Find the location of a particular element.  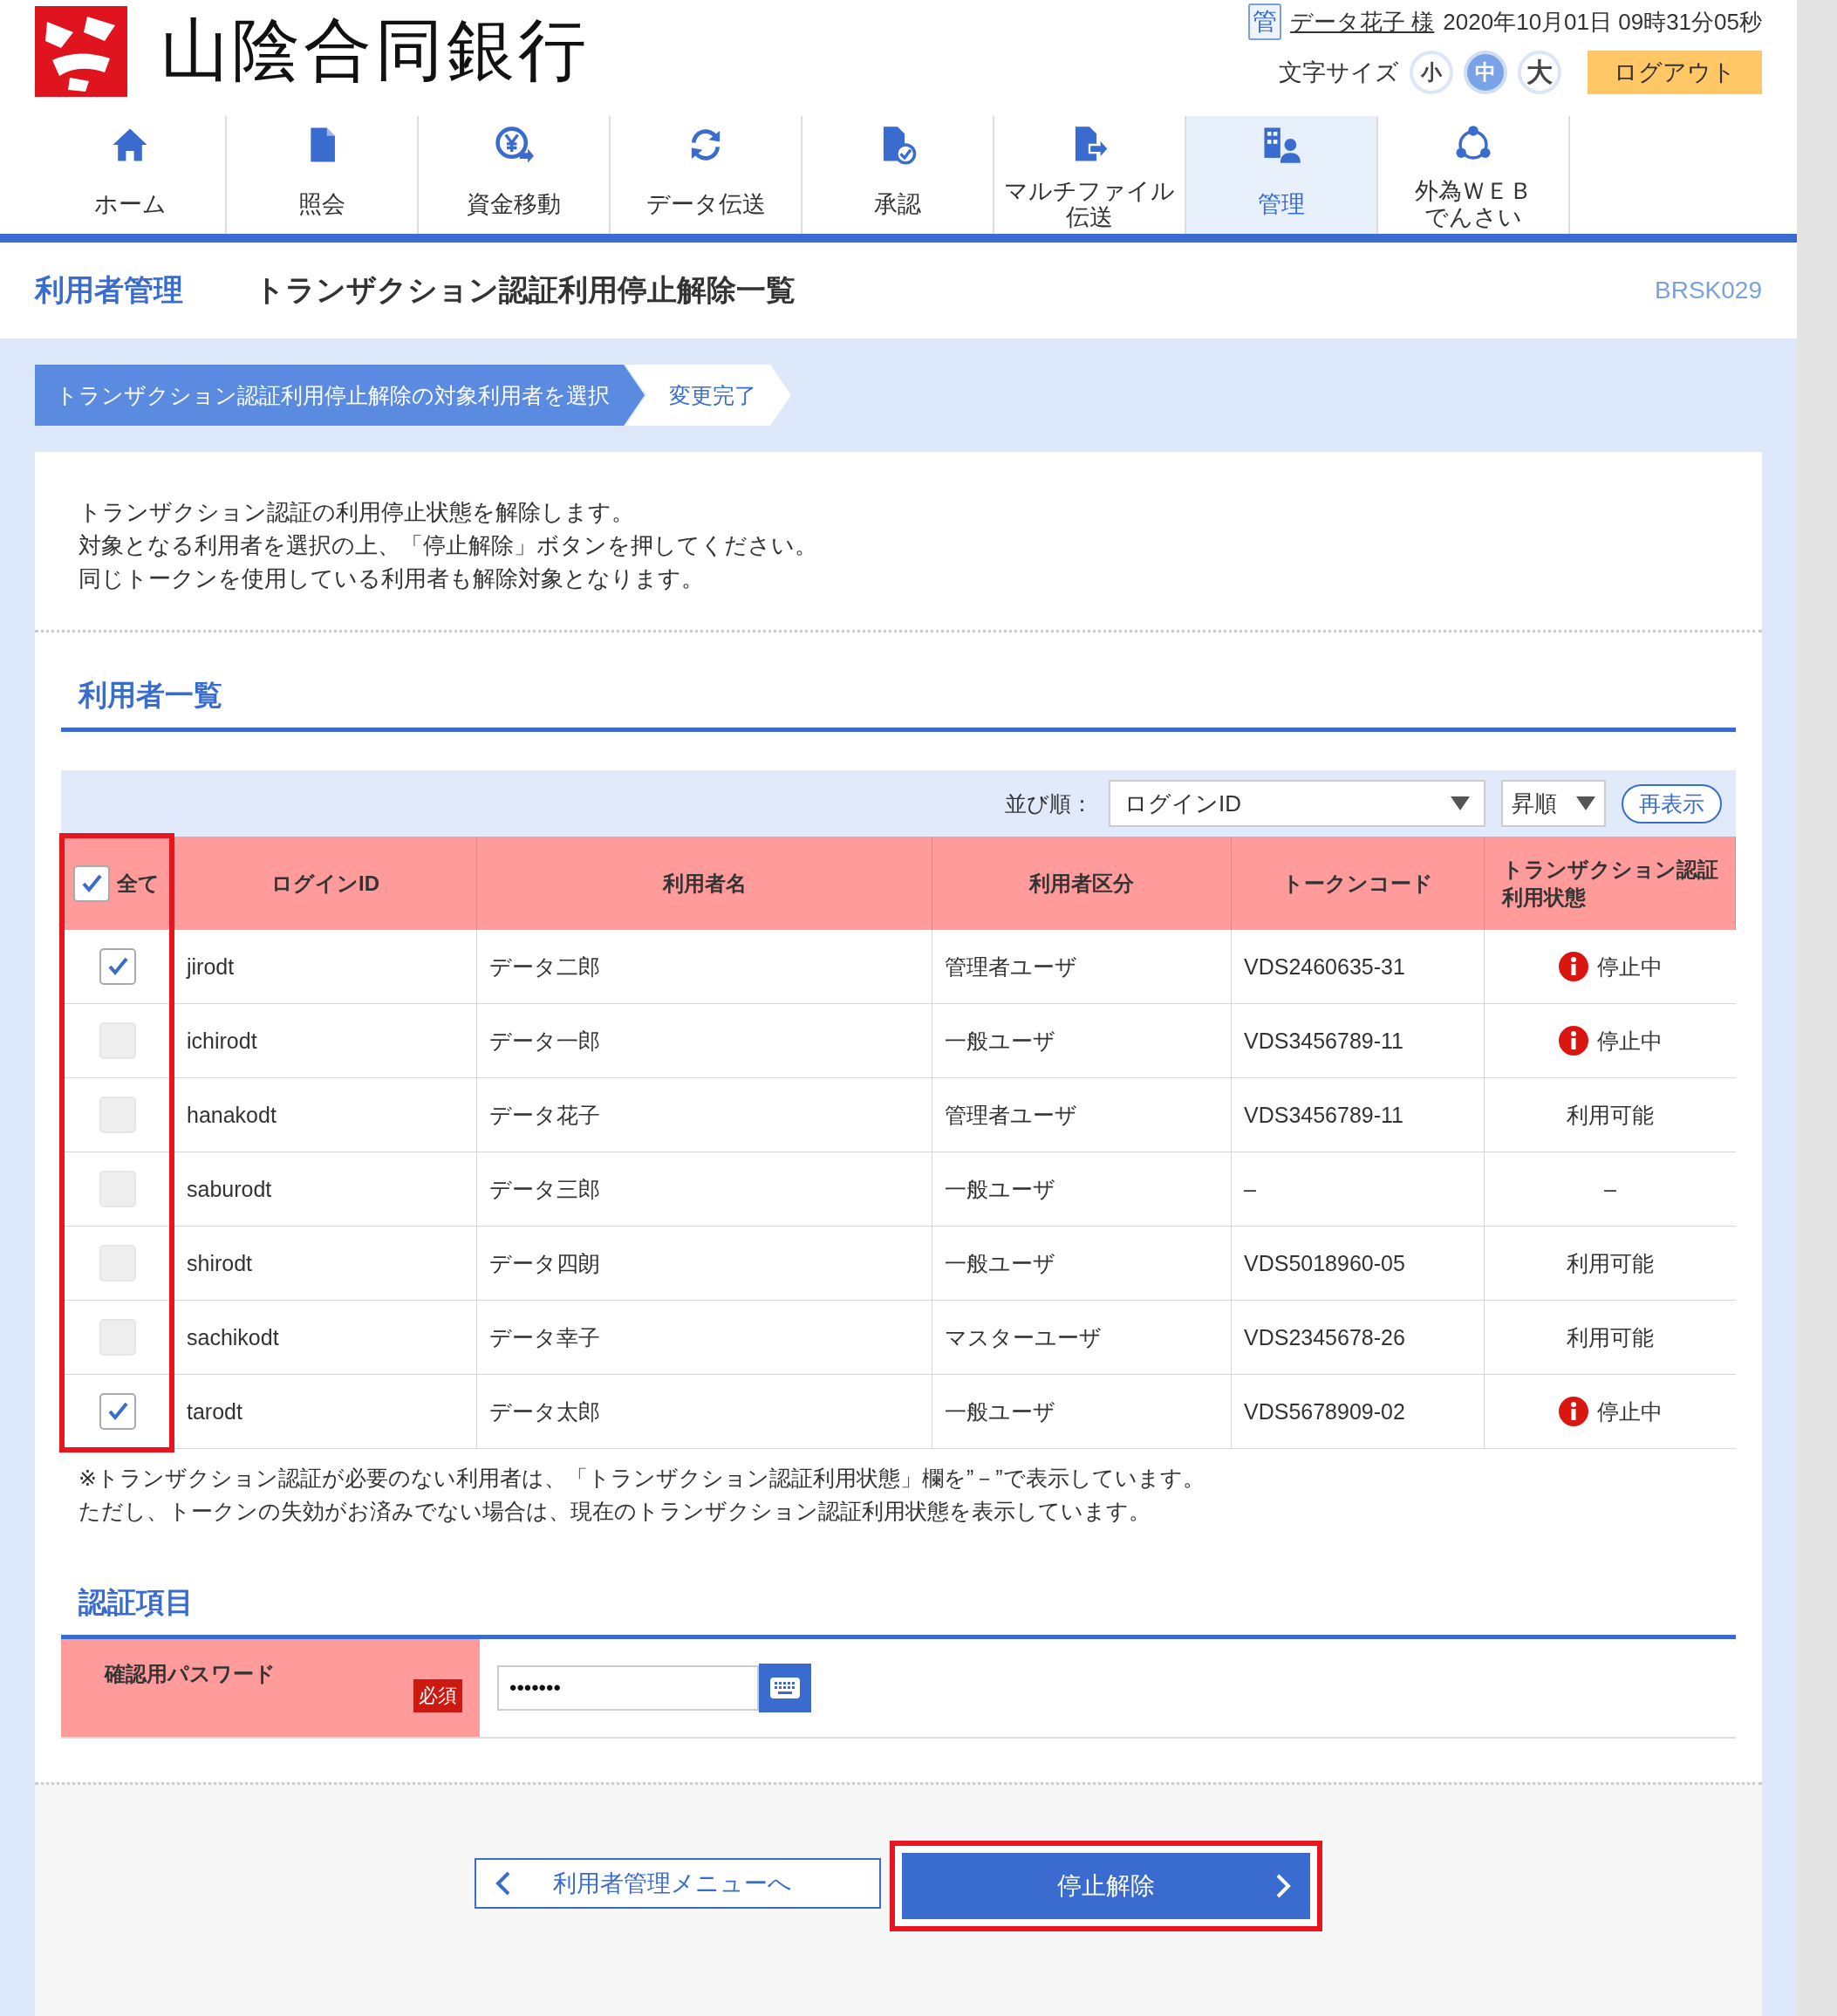

font-size-button: 小 is located at coordinates (1431, 73).